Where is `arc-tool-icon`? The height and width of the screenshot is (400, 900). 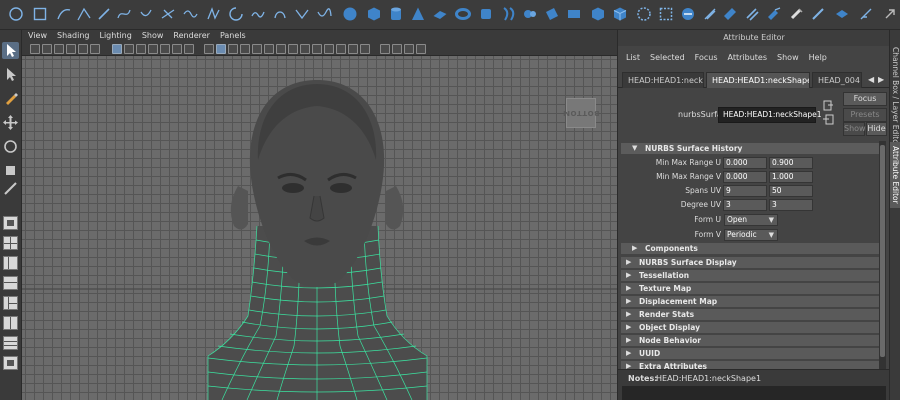
arc-tool-icon is located at coordinates (146, 14).